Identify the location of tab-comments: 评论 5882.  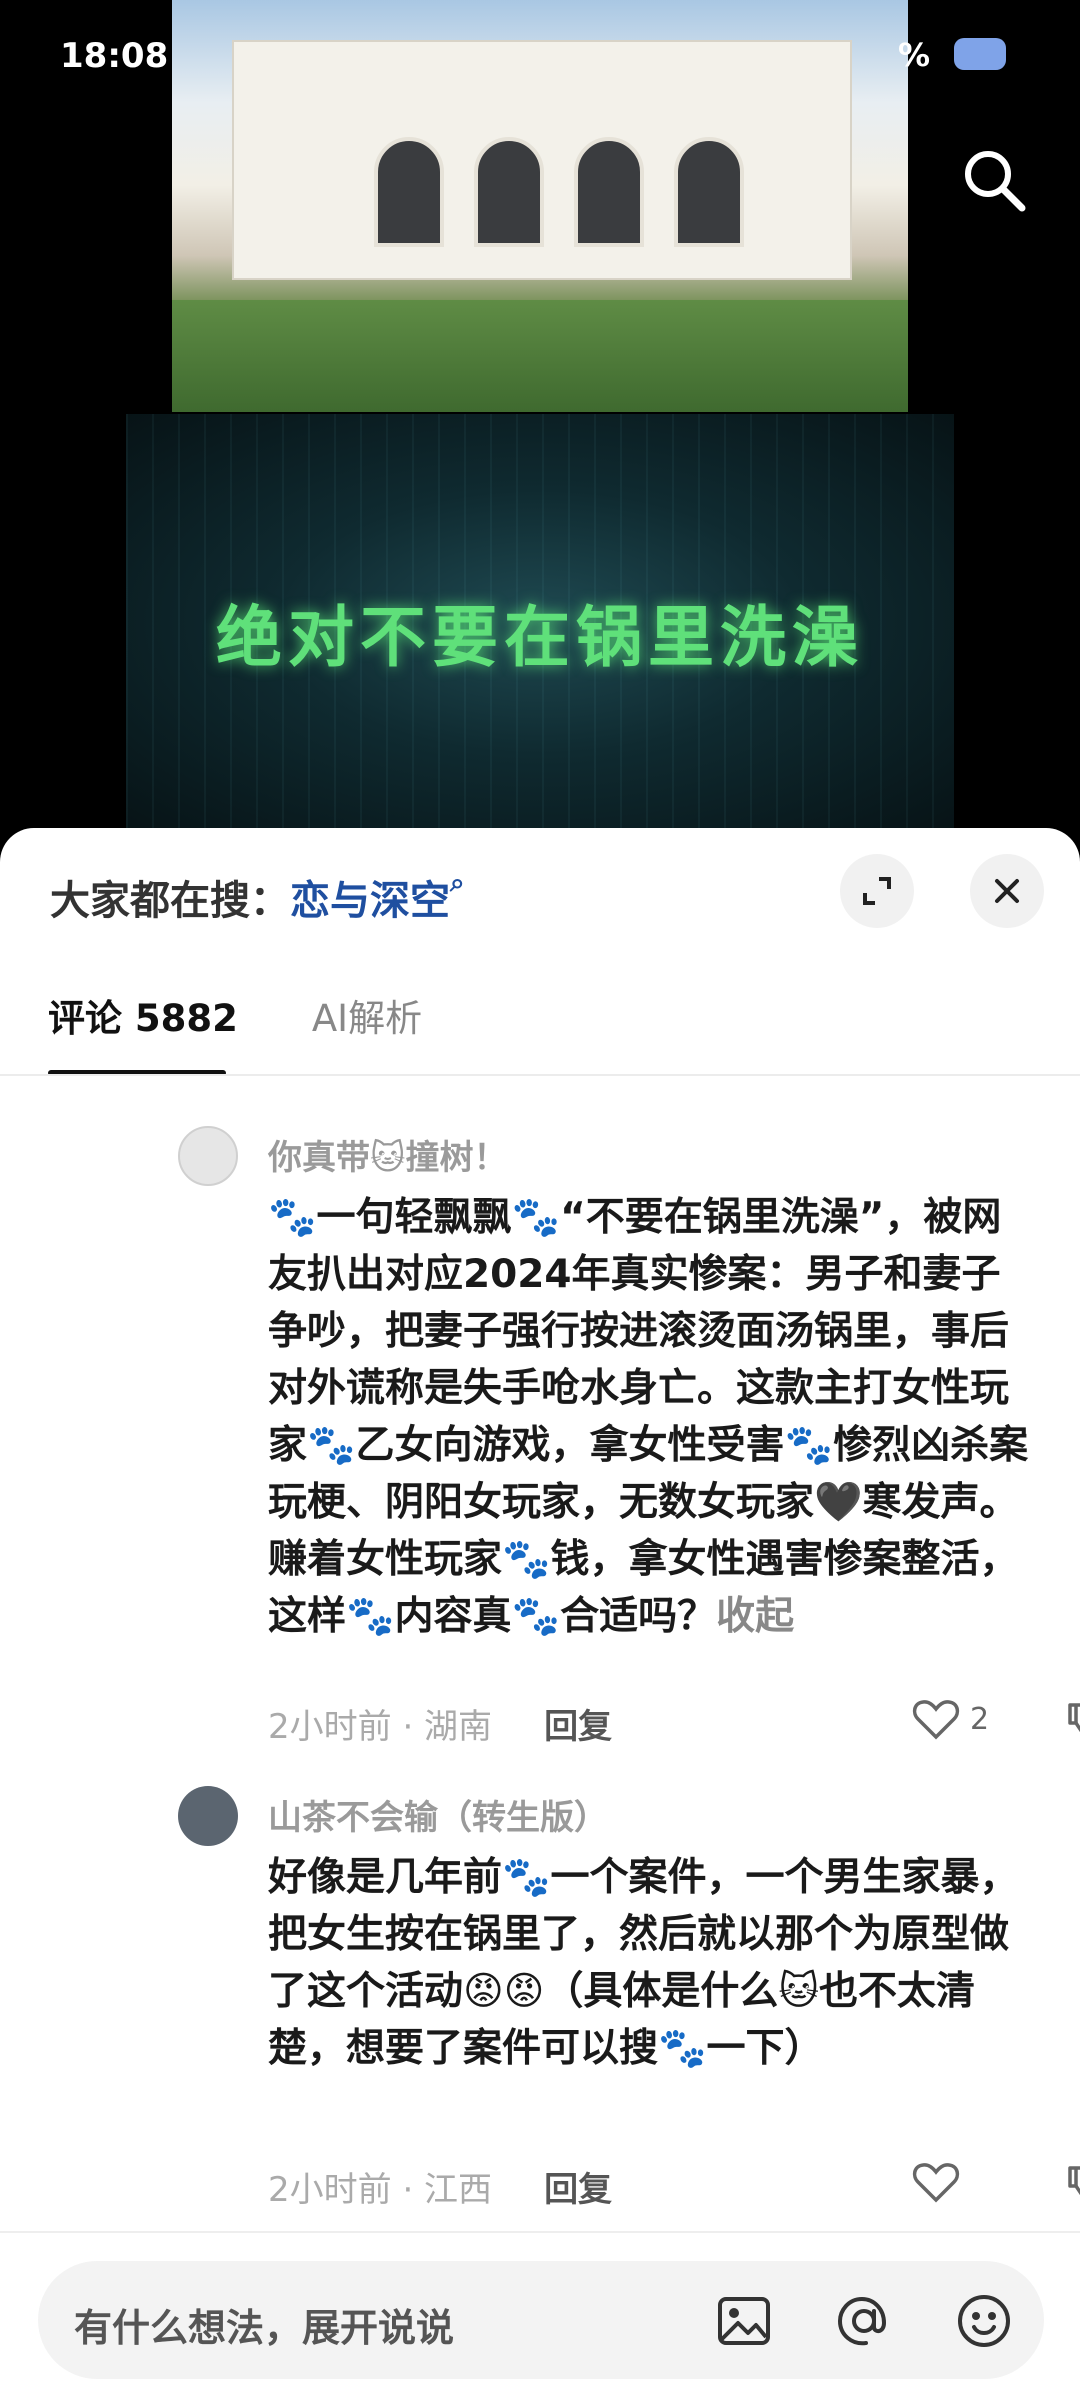
(143, 1015).